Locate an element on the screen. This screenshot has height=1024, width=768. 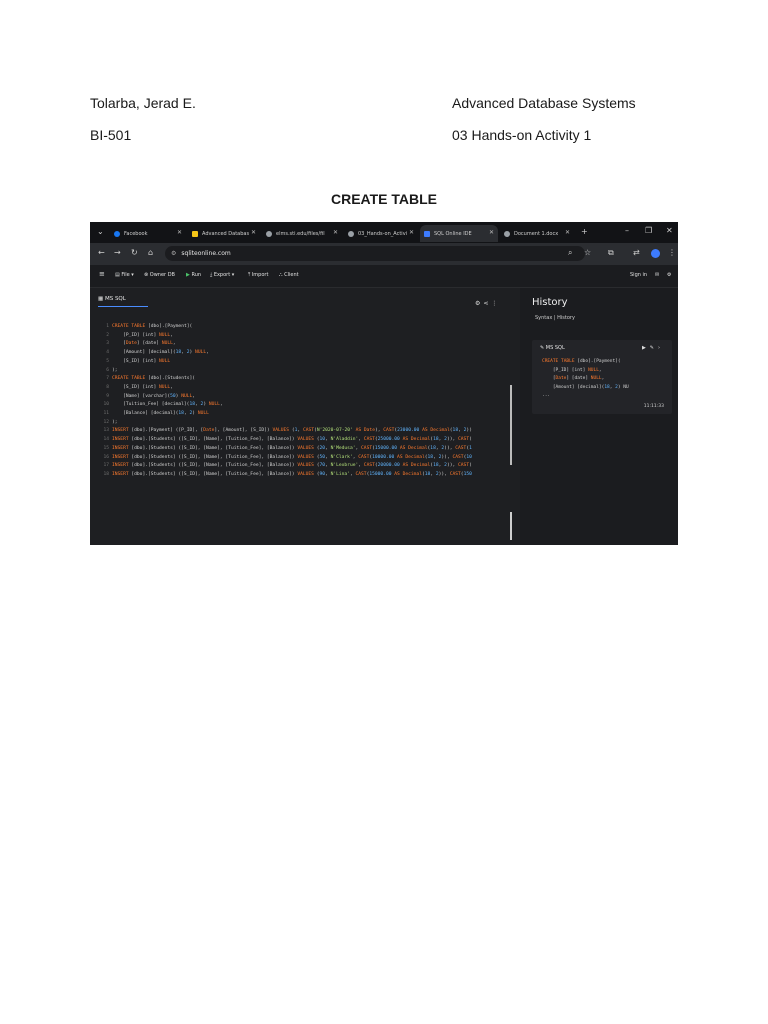
code-line: 6); is located at coordinates (306, 371).